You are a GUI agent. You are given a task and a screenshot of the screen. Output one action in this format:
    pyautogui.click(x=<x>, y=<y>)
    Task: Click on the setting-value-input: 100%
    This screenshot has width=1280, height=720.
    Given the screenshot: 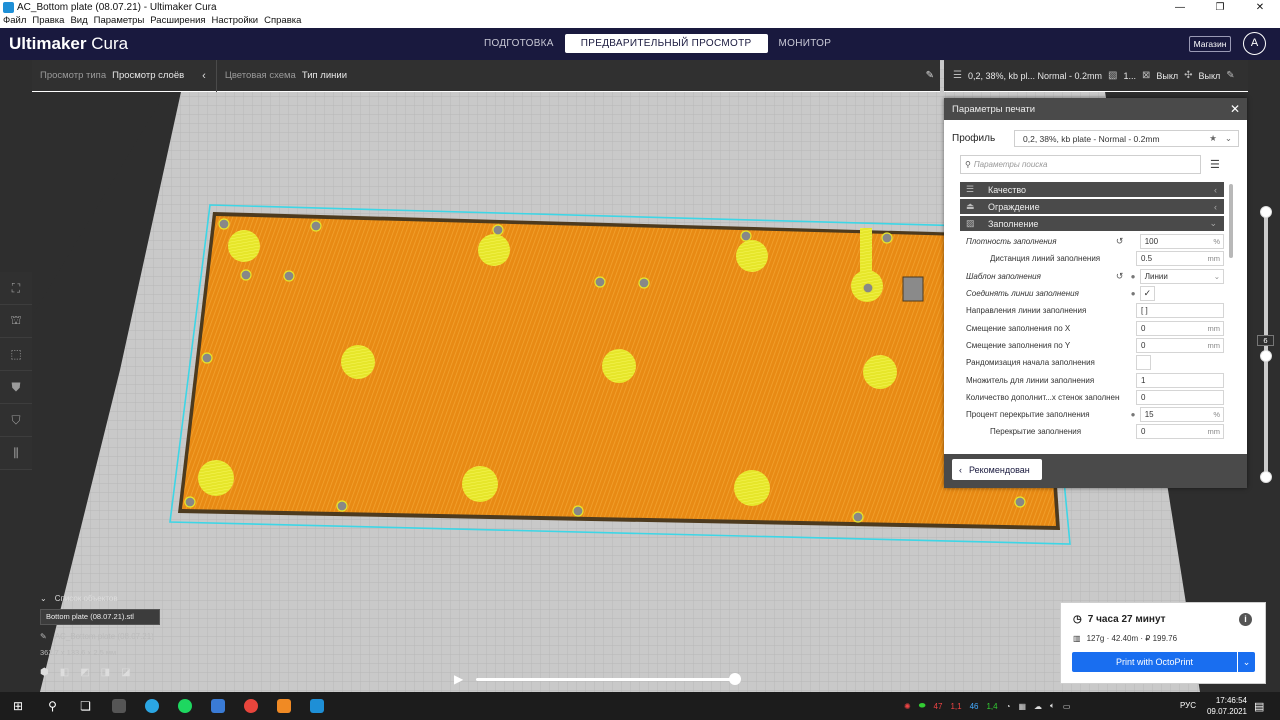 What is the action you would take?
    pyautogui.click(x=1181, y=242)
    